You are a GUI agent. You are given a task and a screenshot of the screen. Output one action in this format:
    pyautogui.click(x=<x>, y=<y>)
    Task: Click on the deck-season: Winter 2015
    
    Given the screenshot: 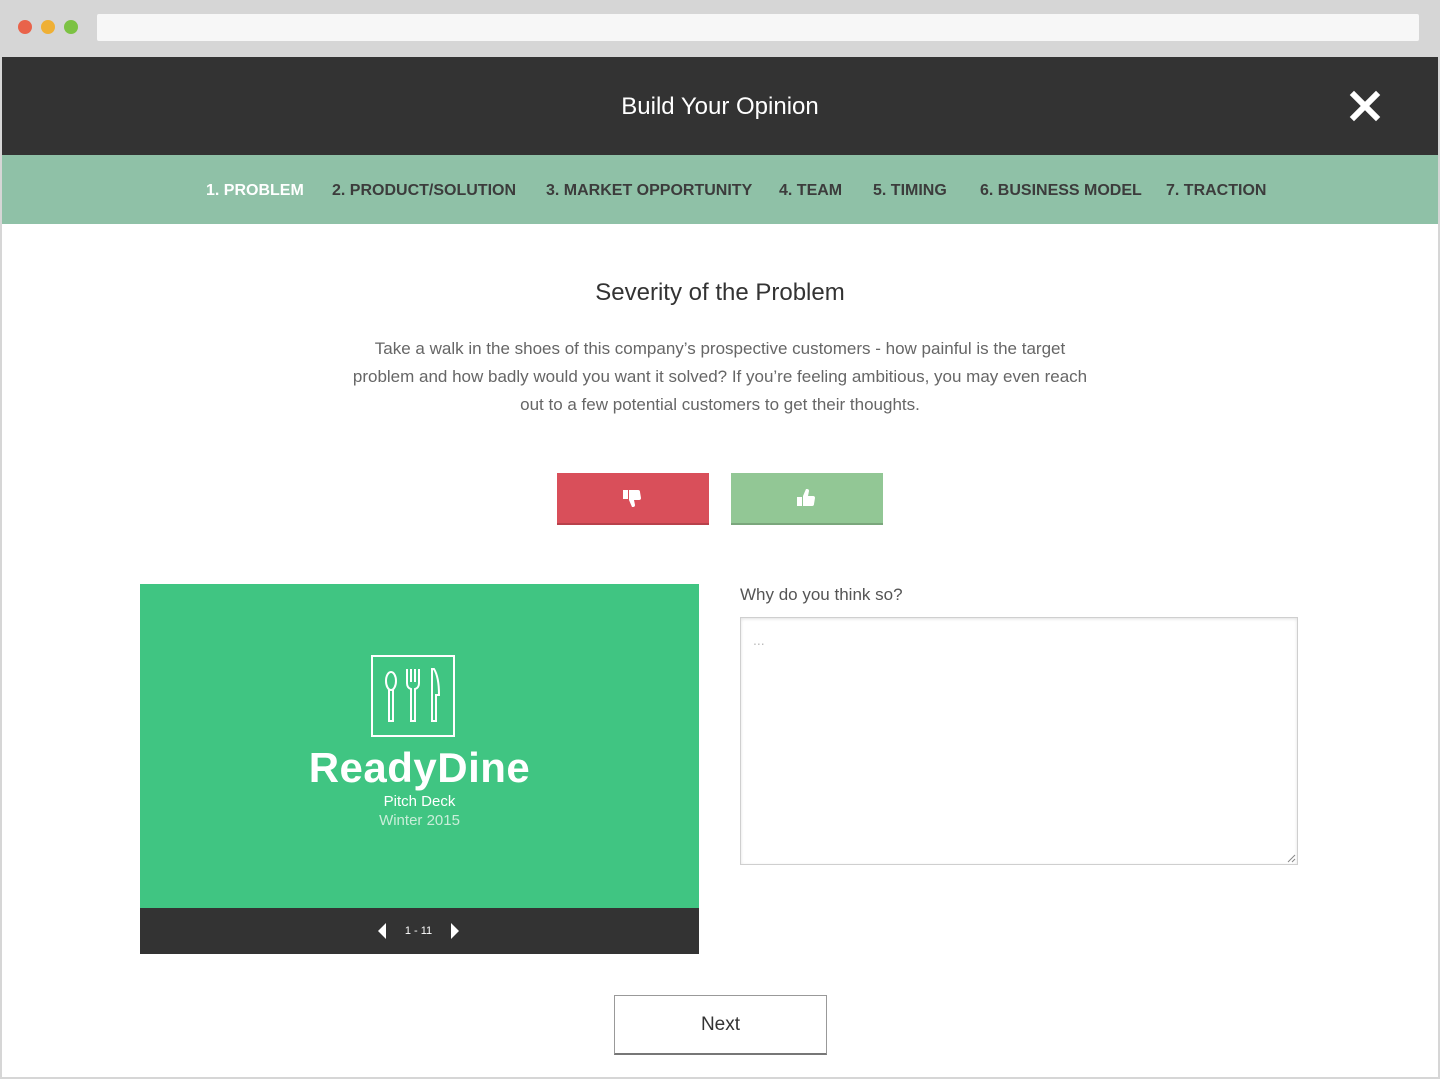 What is the action you would take?
    pyautogui.click(x=419, y=820)
    